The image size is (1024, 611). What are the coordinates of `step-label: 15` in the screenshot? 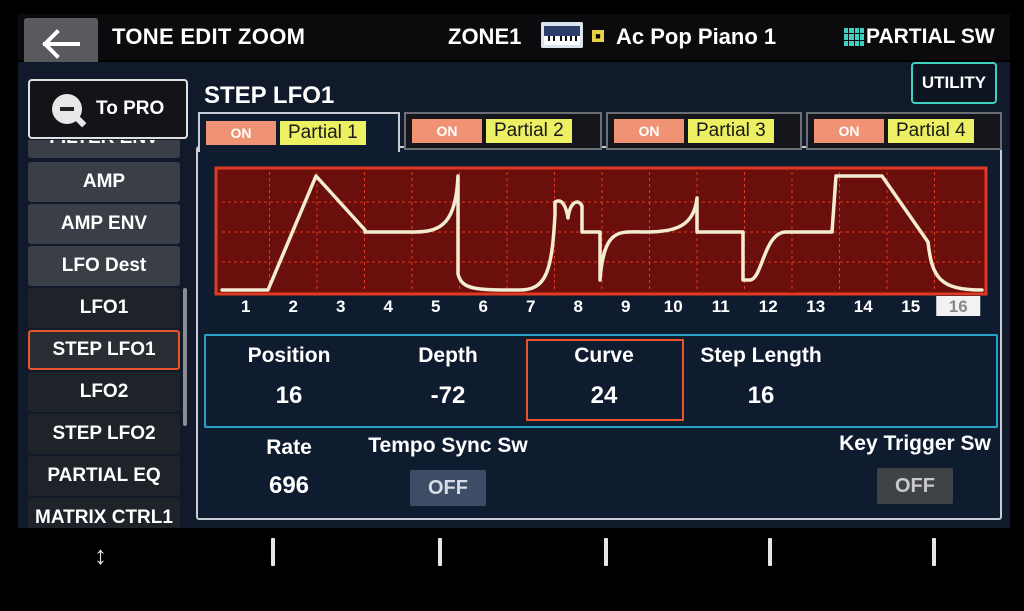 It's located at (910, 306).